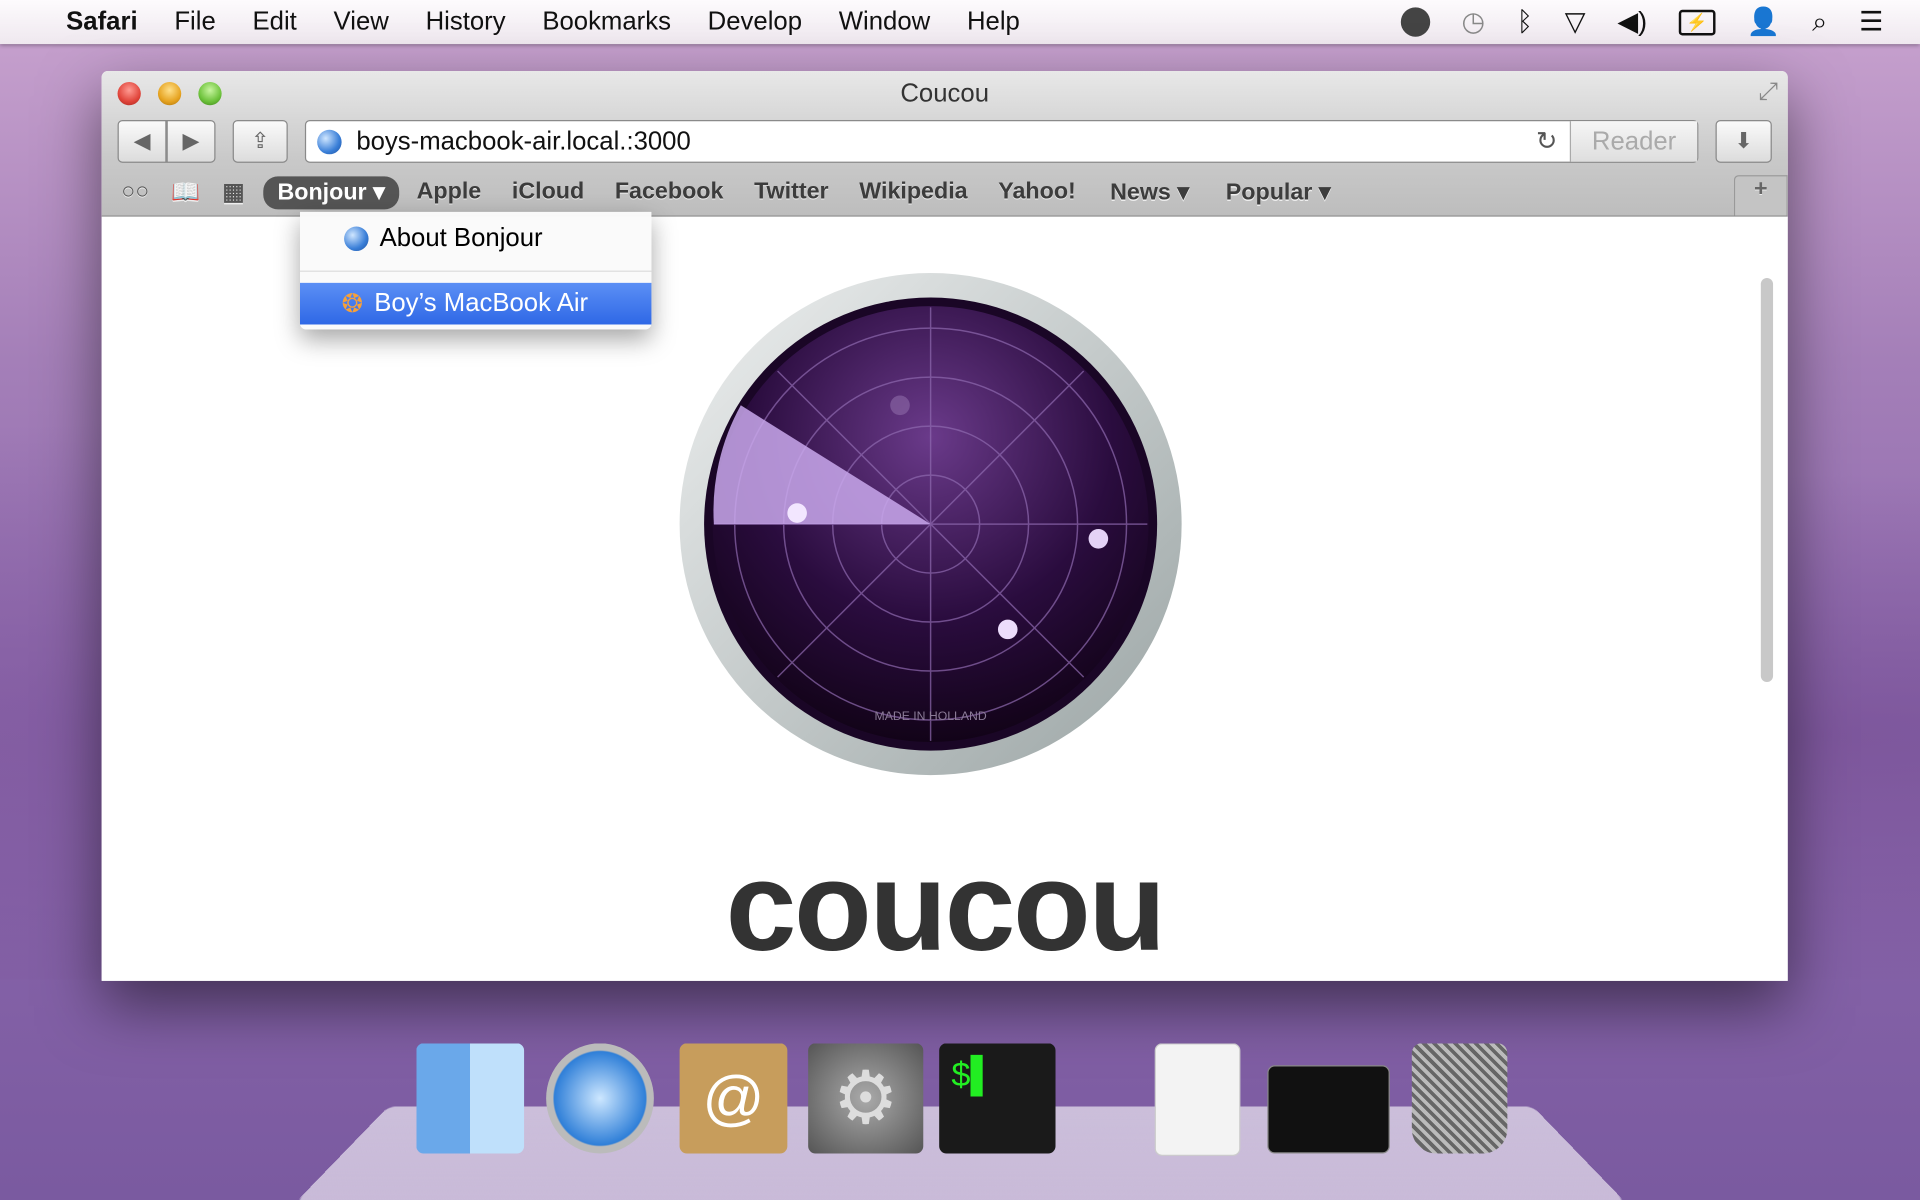  Describe the element at coordinates (600, 1098) in the screenshot. I see `dock-safari` at that location.